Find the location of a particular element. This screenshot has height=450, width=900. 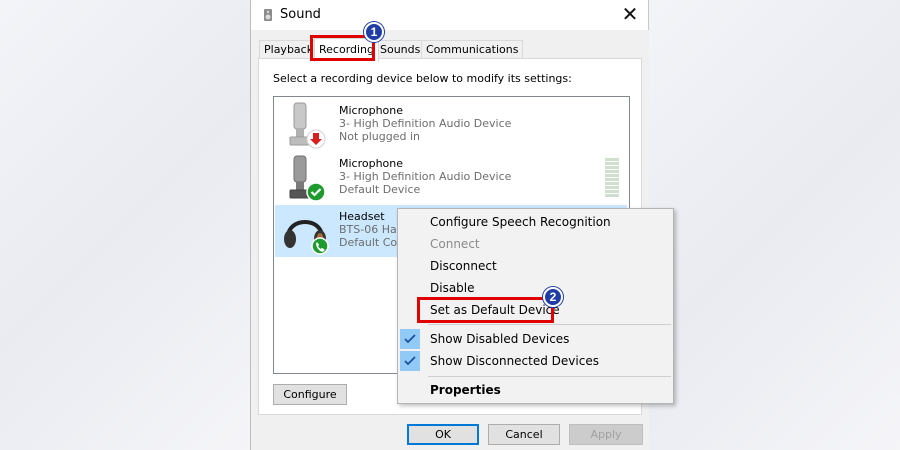

device-driver: BTS-06 Han is located at coordinates (371, 229).